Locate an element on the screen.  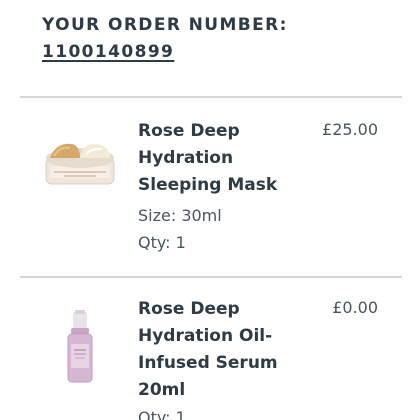
product-price: £0.00 is located at coordinates (355, 307).